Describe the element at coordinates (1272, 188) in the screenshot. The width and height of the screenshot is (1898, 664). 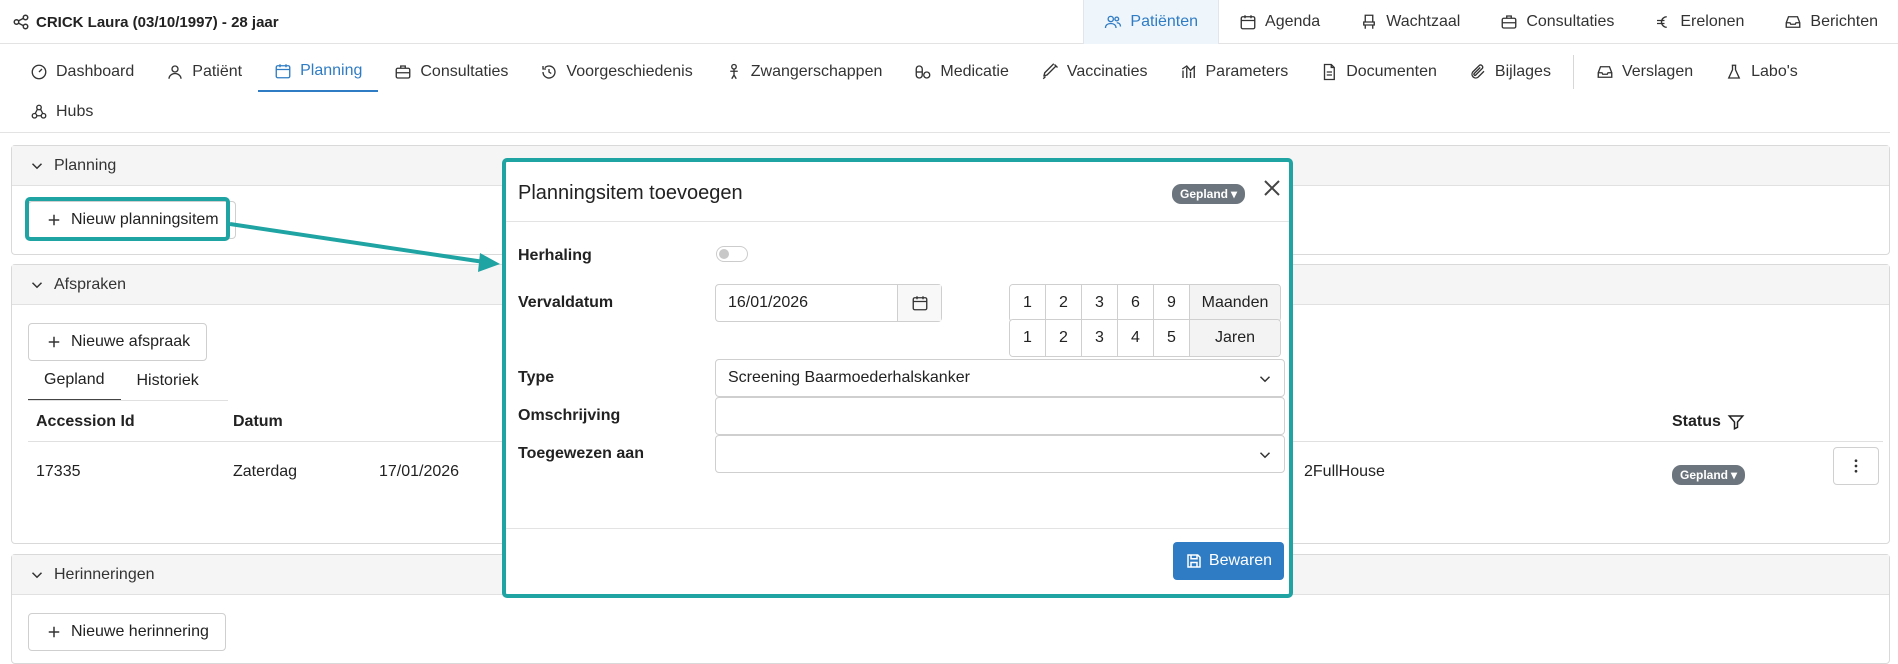
I see `close-icon` at that location.